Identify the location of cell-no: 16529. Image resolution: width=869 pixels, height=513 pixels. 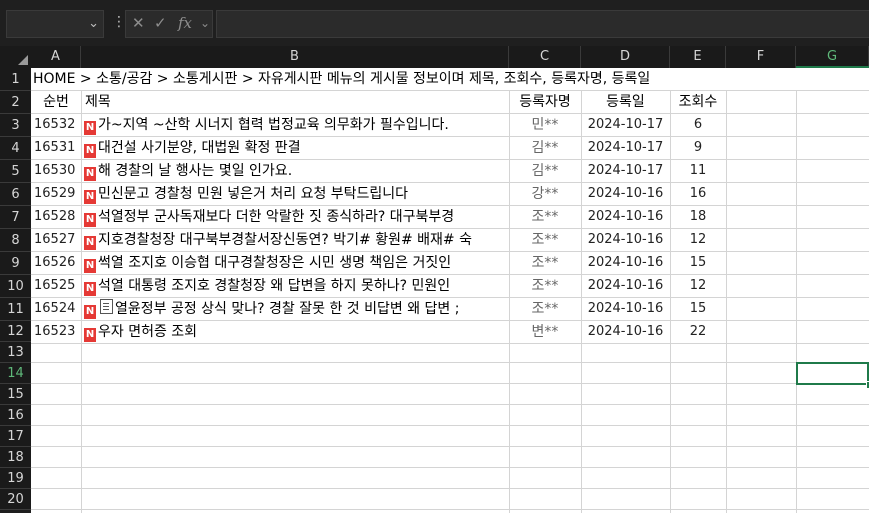
(57, 194).